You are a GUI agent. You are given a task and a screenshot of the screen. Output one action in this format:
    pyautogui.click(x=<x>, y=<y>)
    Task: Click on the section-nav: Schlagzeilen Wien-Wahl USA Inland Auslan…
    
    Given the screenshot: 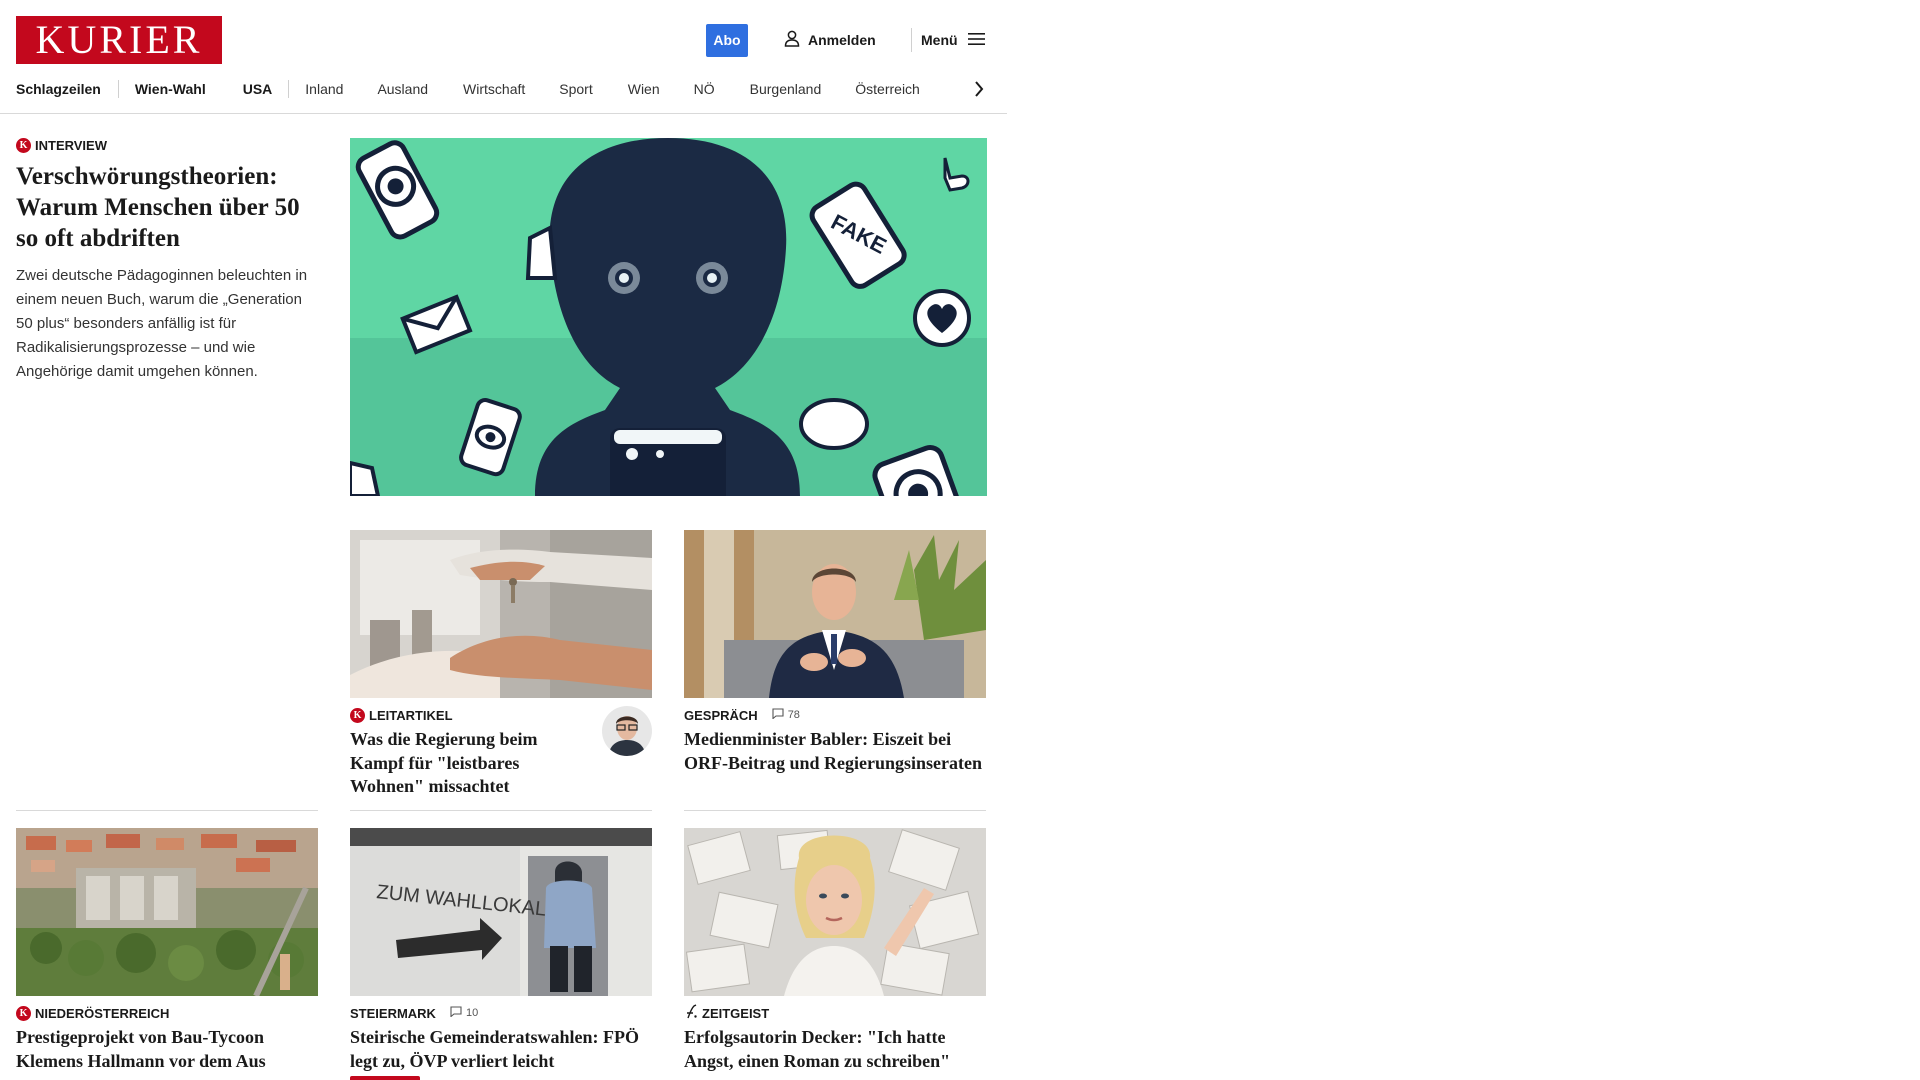 What is the action you would take?
    pyautogui.click(x=468, y=89)
    